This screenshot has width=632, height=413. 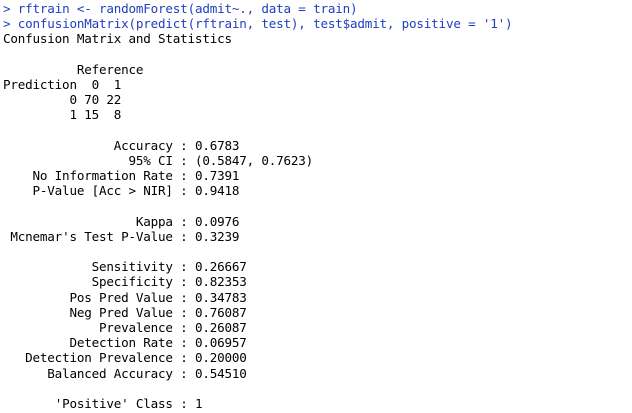 I want to click on stat-value: 0.06957, so click(x=220, y=343).